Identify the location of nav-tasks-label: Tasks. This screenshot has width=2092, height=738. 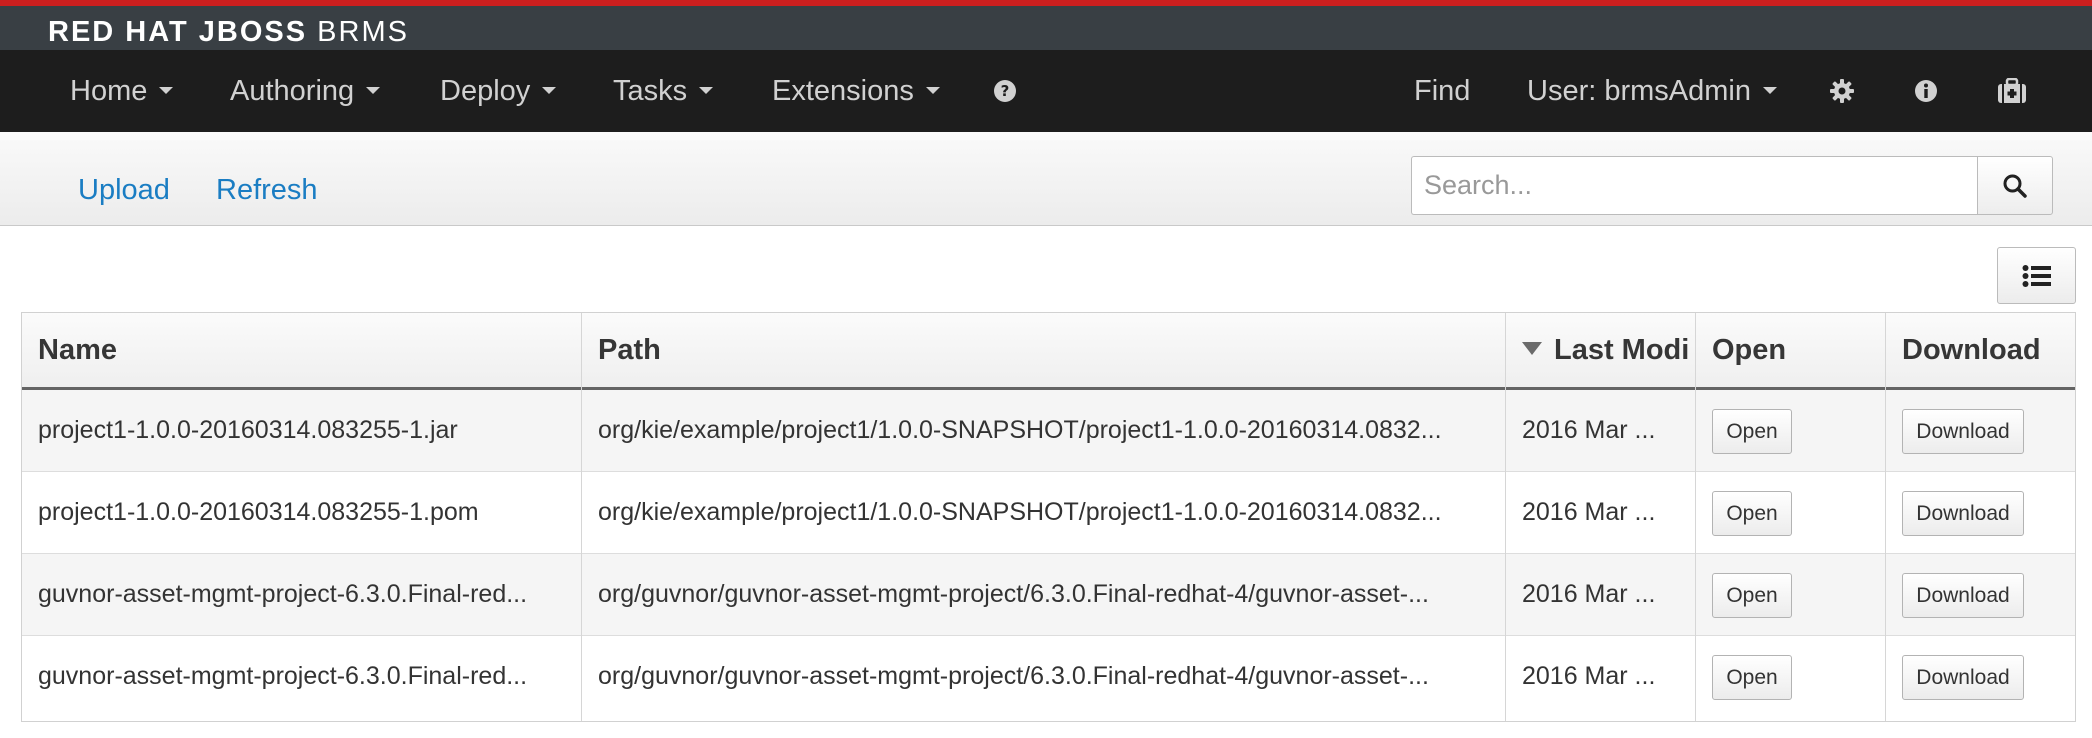
(650, 91).